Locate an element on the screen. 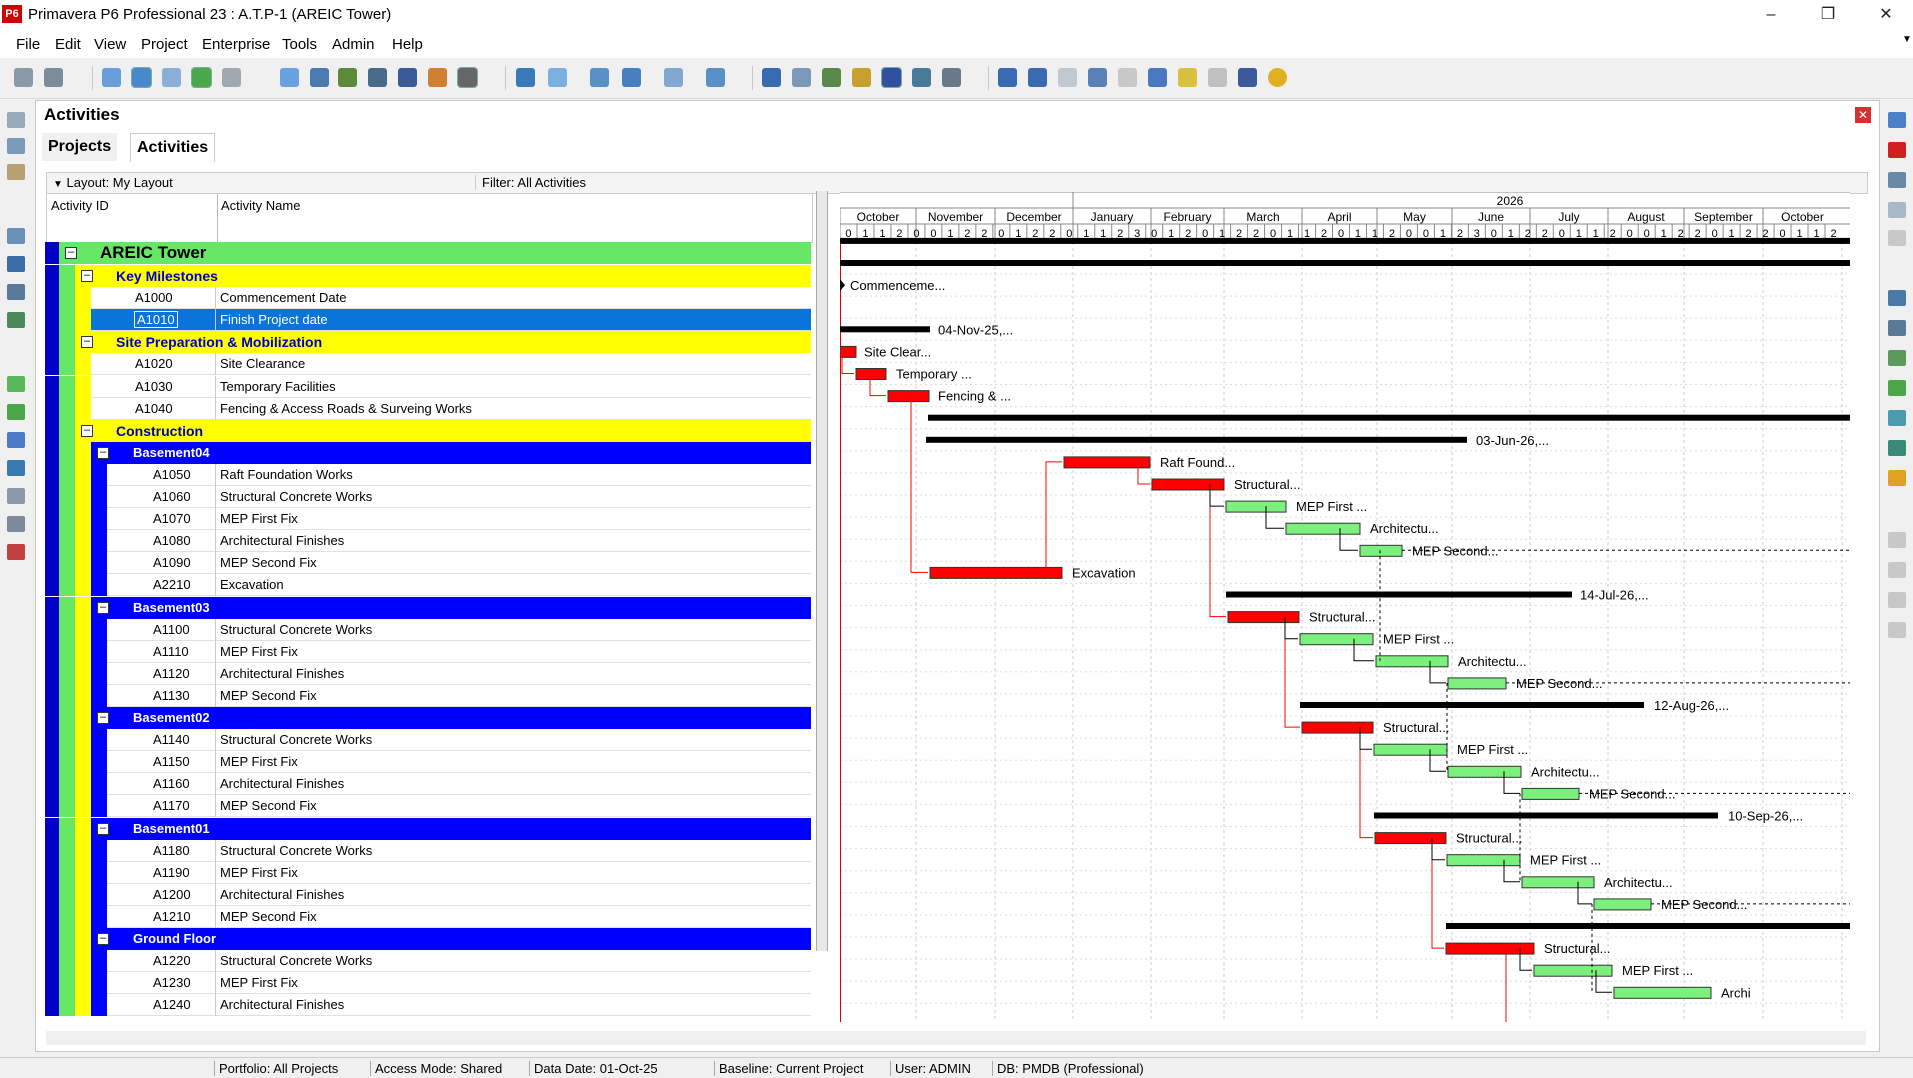  help-icon is located at coordinates (1277, 77).